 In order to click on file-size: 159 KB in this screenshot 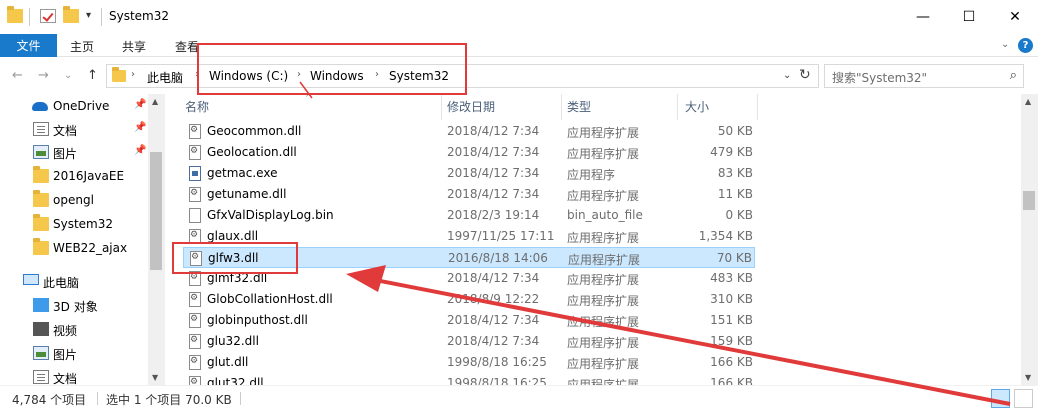, I will do `click(731, 341)`.